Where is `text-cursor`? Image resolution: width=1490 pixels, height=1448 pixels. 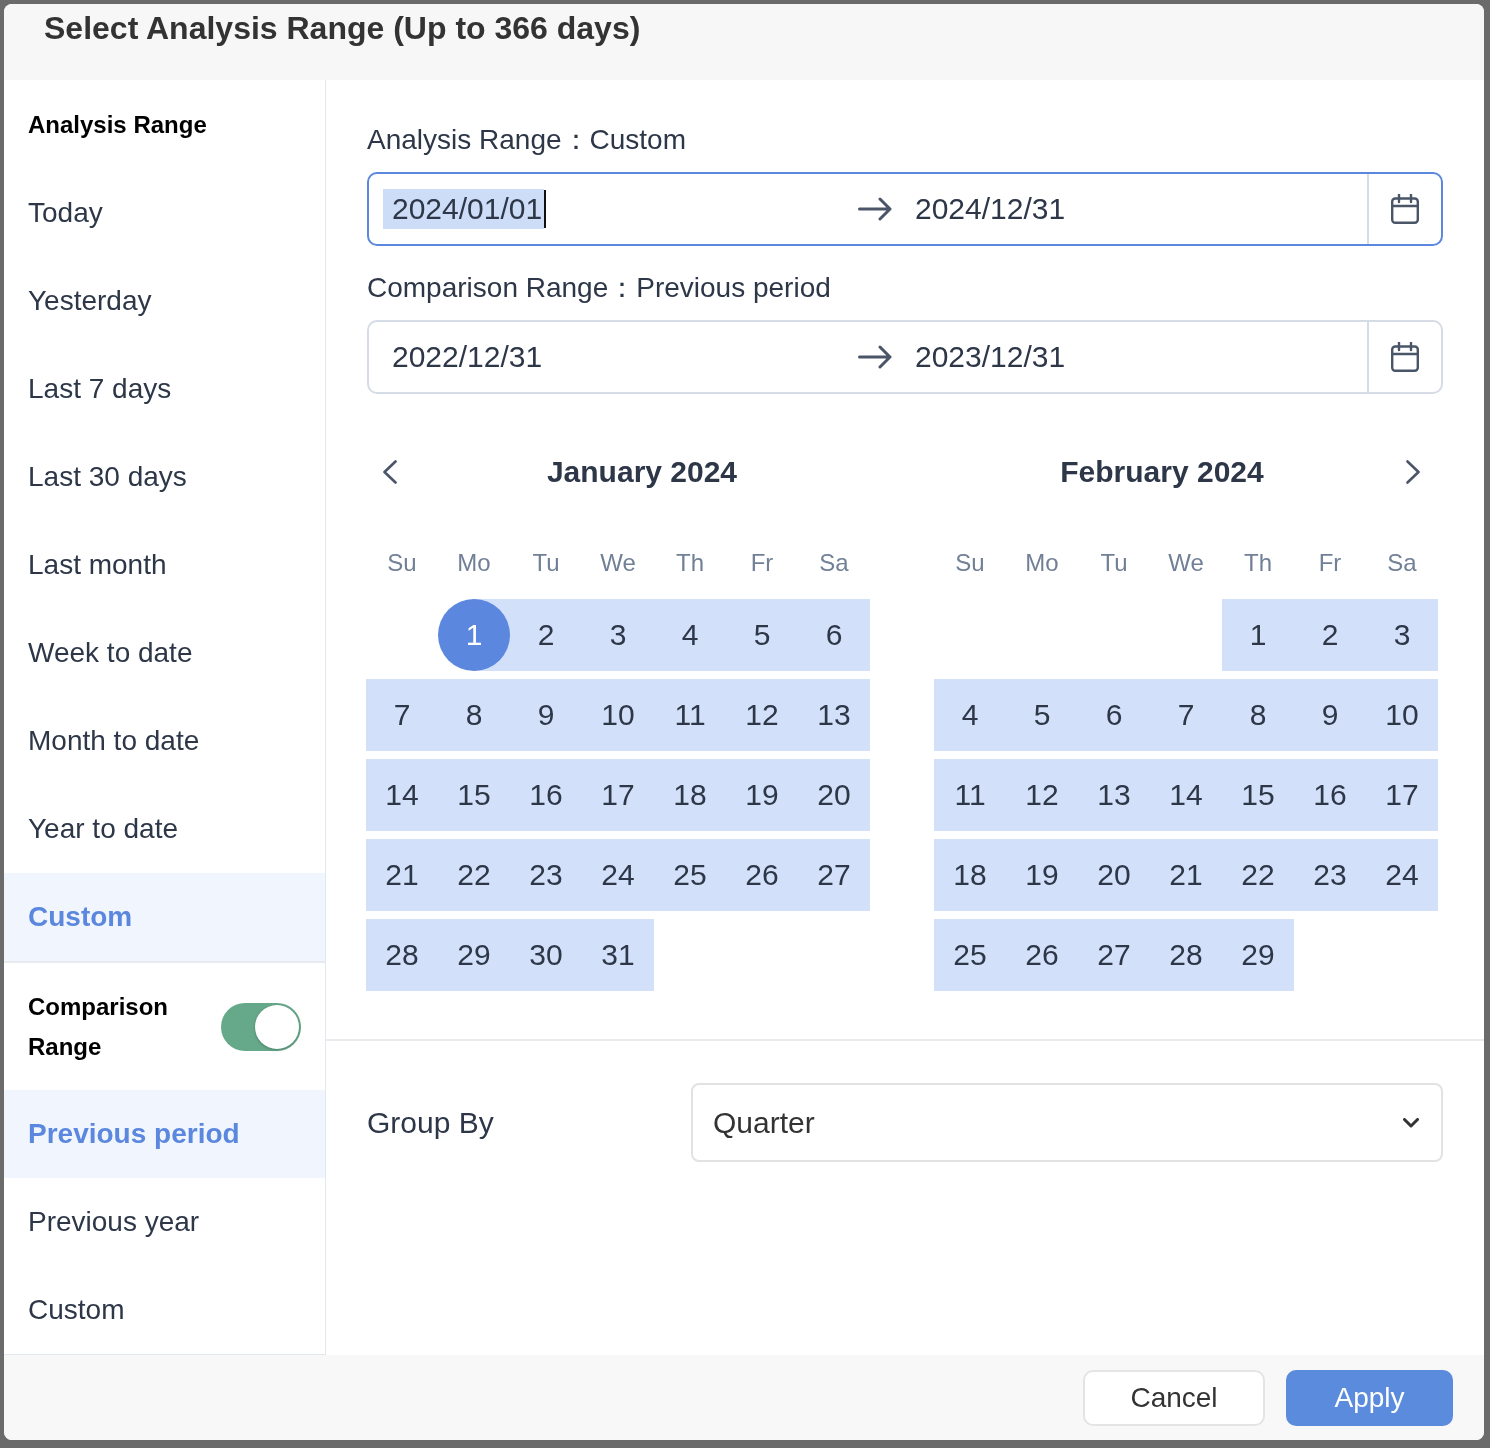
text-cursor is located at coordinates (545, 209).